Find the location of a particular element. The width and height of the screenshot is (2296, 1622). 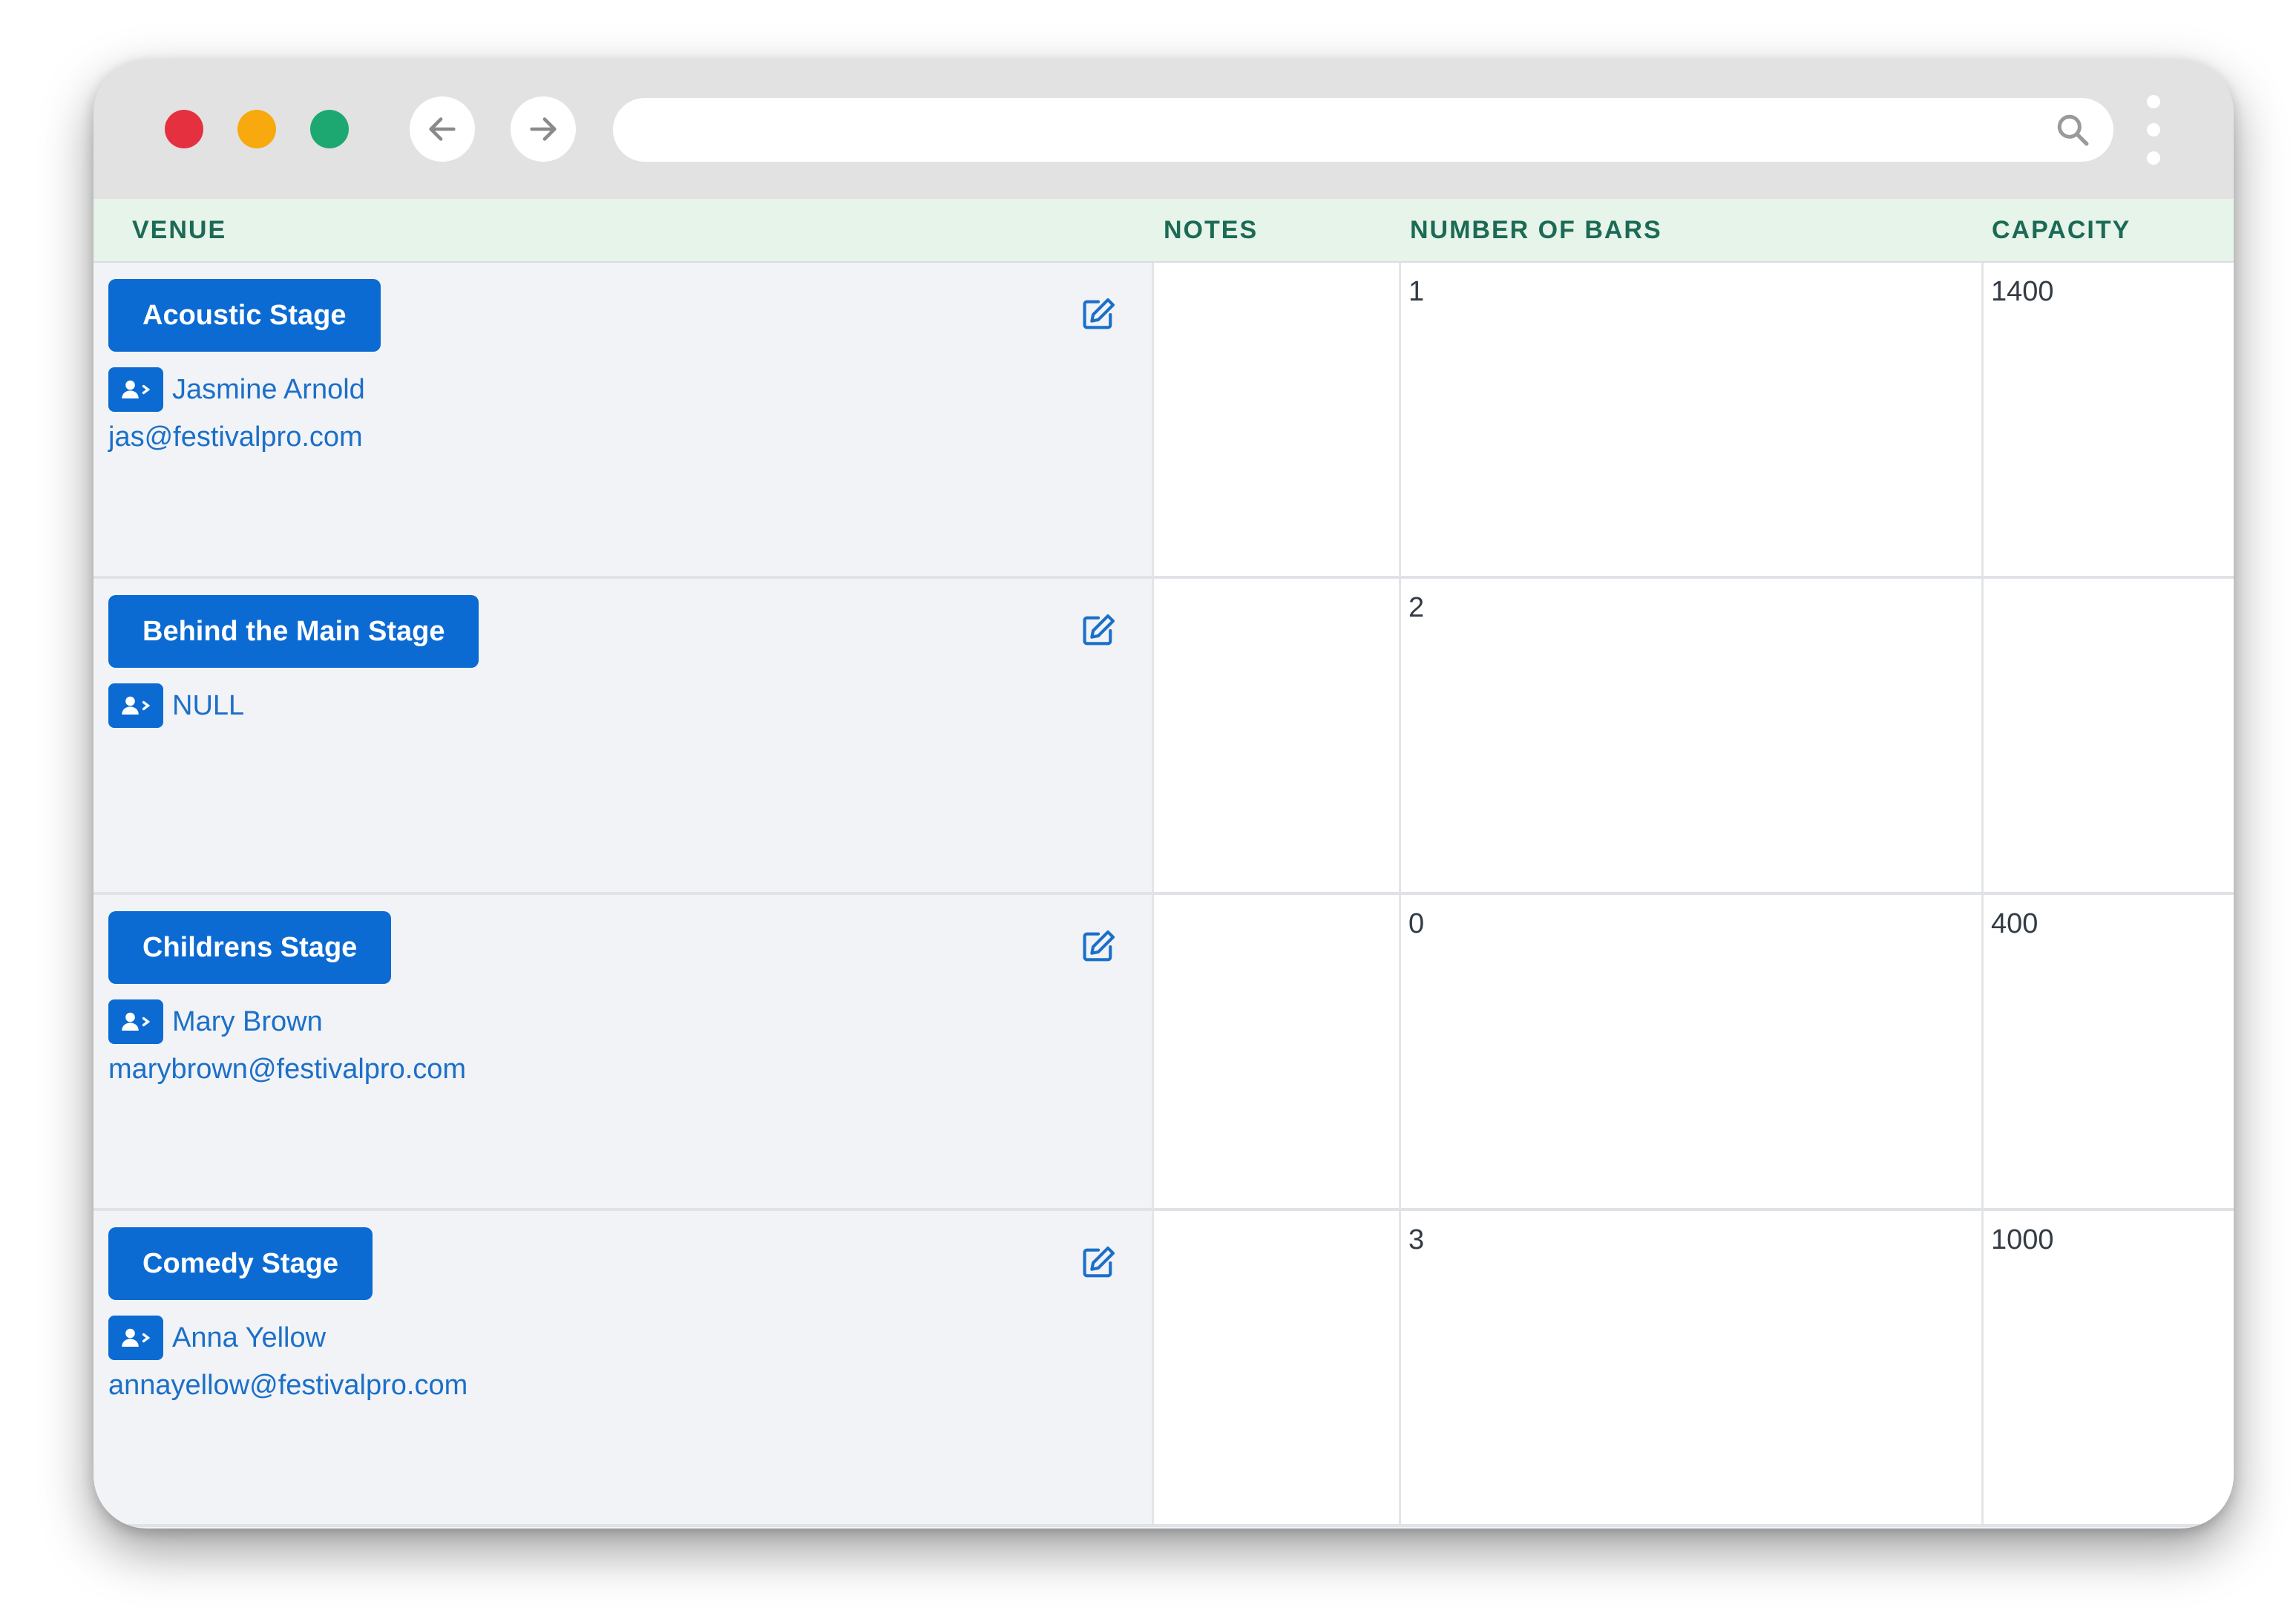

capacity-cell: 400 is located at coordinates (2108, 1051).